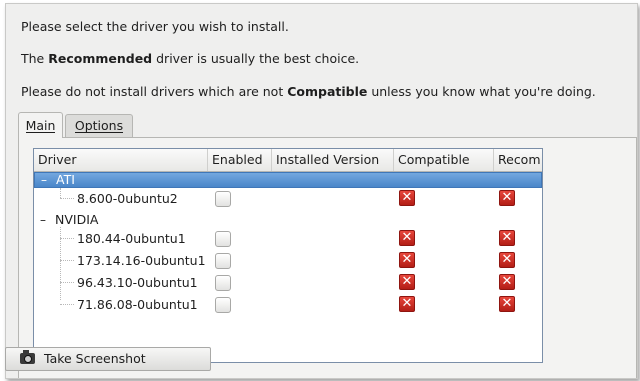  What do you see at coordinates (240, 160) in the screenshot?
I see `column-header-enabled: Enabled` at bounding box center [240, 160].